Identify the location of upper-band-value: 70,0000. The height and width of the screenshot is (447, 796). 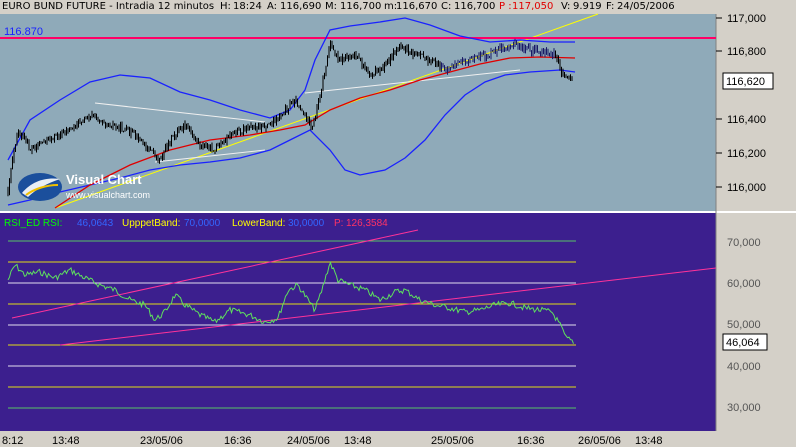
(202, 223).